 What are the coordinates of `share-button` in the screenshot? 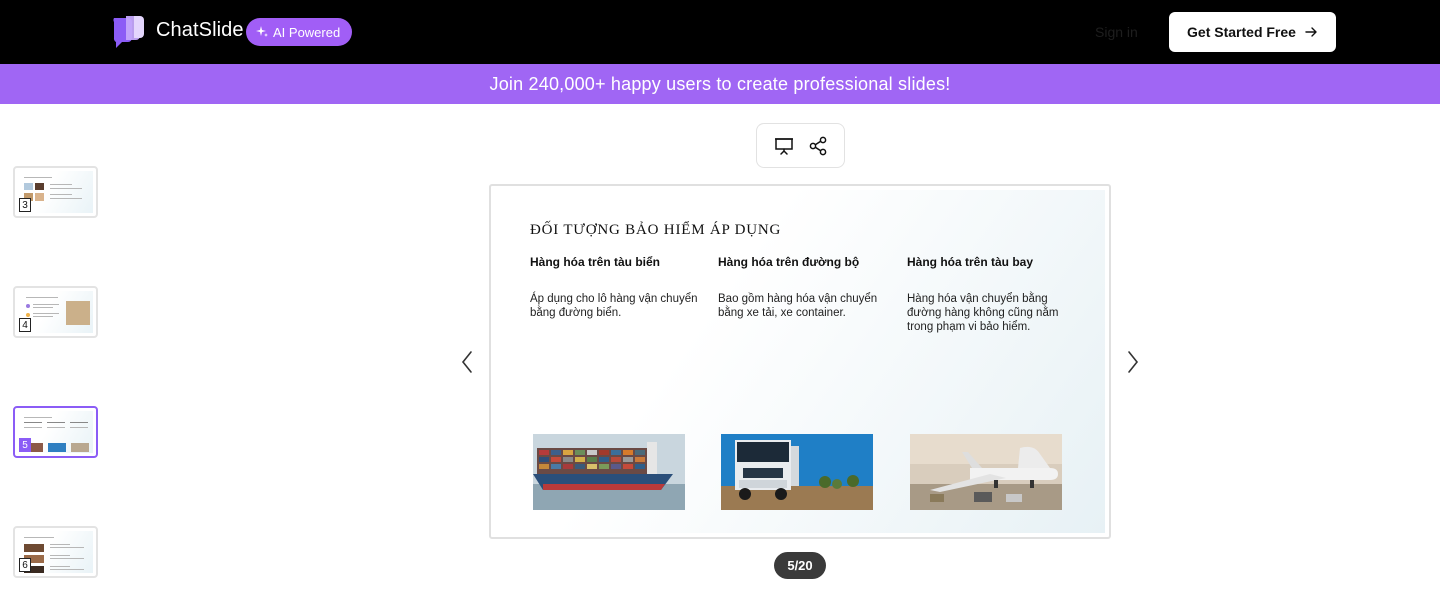 It's located at (818, 146).